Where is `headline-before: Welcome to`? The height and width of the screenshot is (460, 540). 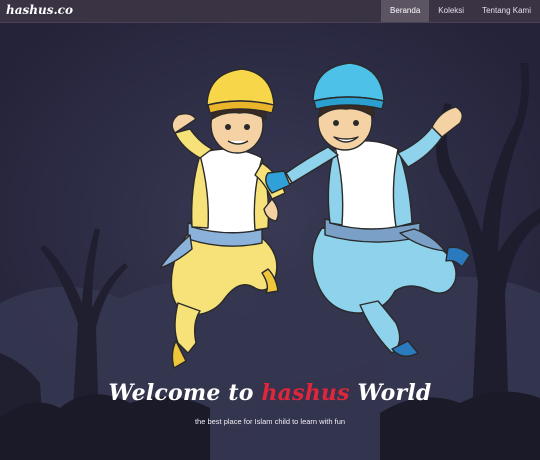
headline-before: Welcome to is located at coordinates (185, 393).